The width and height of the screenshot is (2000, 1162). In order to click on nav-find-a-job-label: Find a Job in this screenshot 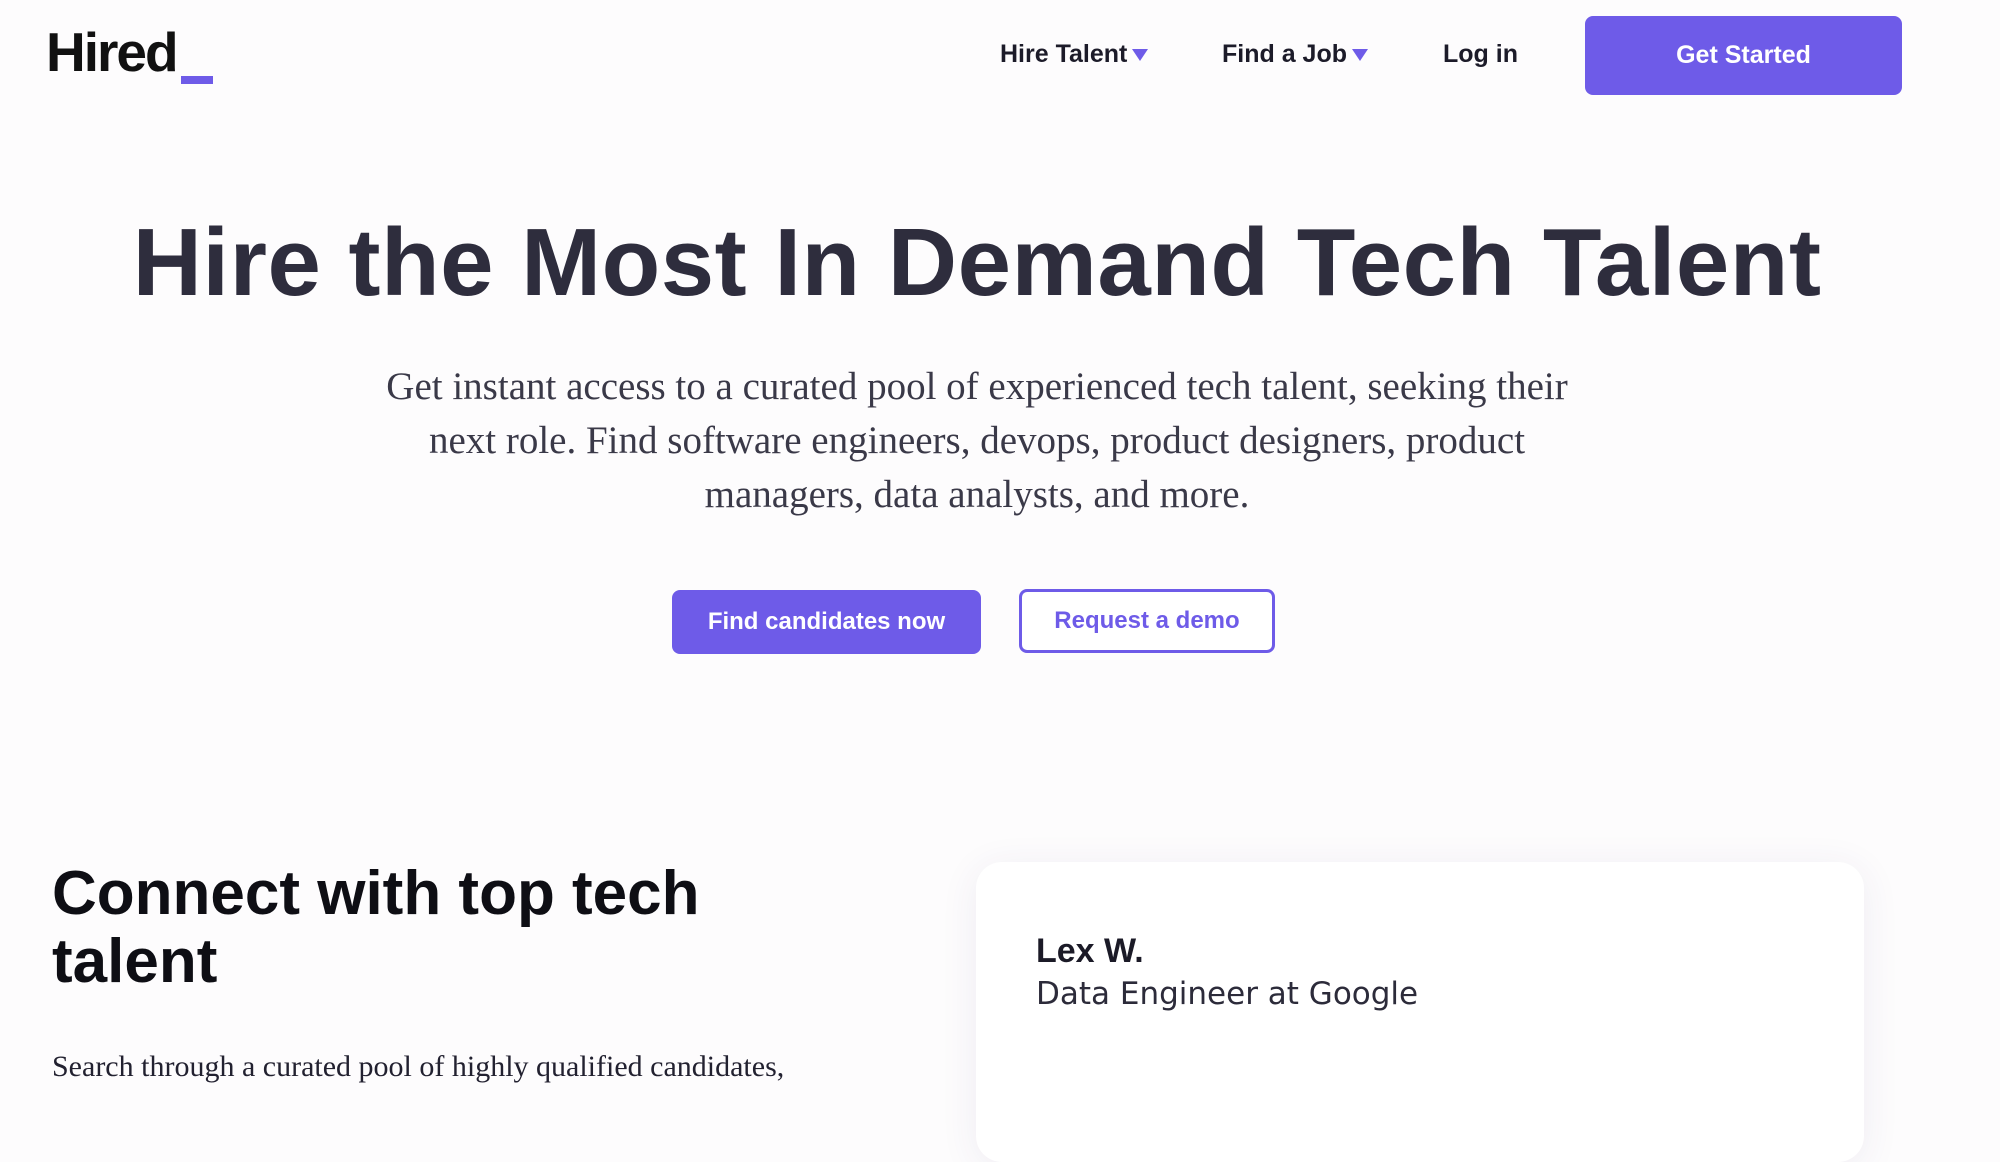, I will do `click(1284, 53)`.